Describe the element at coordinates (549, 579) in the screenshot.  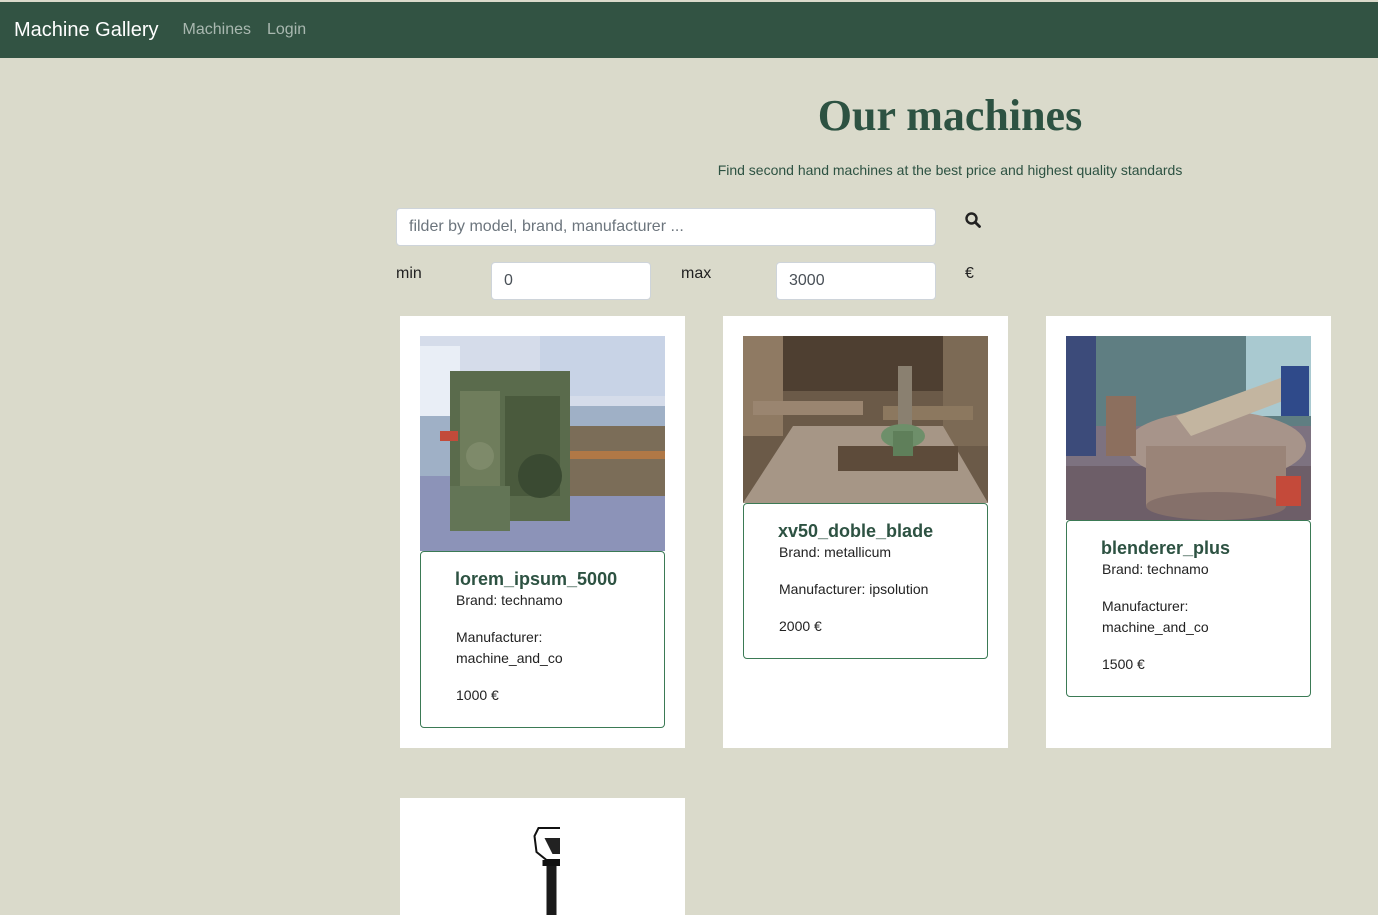
I see `machine-name: lorem_ipsum_5000` at that location.